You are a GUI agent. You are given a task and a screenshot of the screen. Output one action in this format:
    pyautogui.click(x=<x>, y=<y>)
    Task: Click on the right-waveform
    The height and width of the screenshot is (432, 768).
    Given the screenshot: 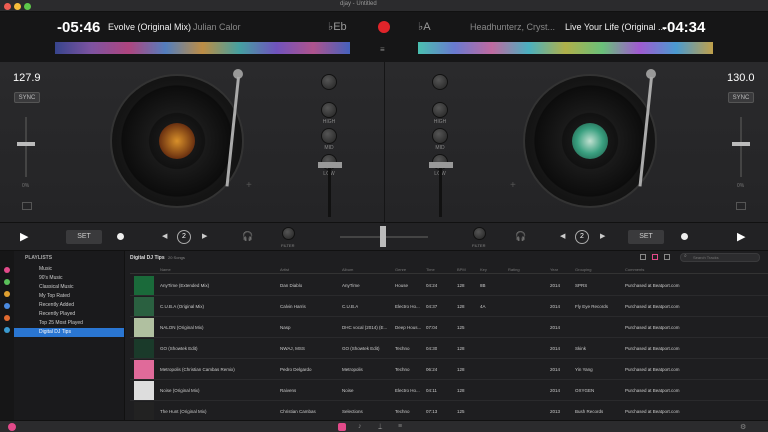 What is the action you would take?
    pyautogui.click(x=565, y=48)
    